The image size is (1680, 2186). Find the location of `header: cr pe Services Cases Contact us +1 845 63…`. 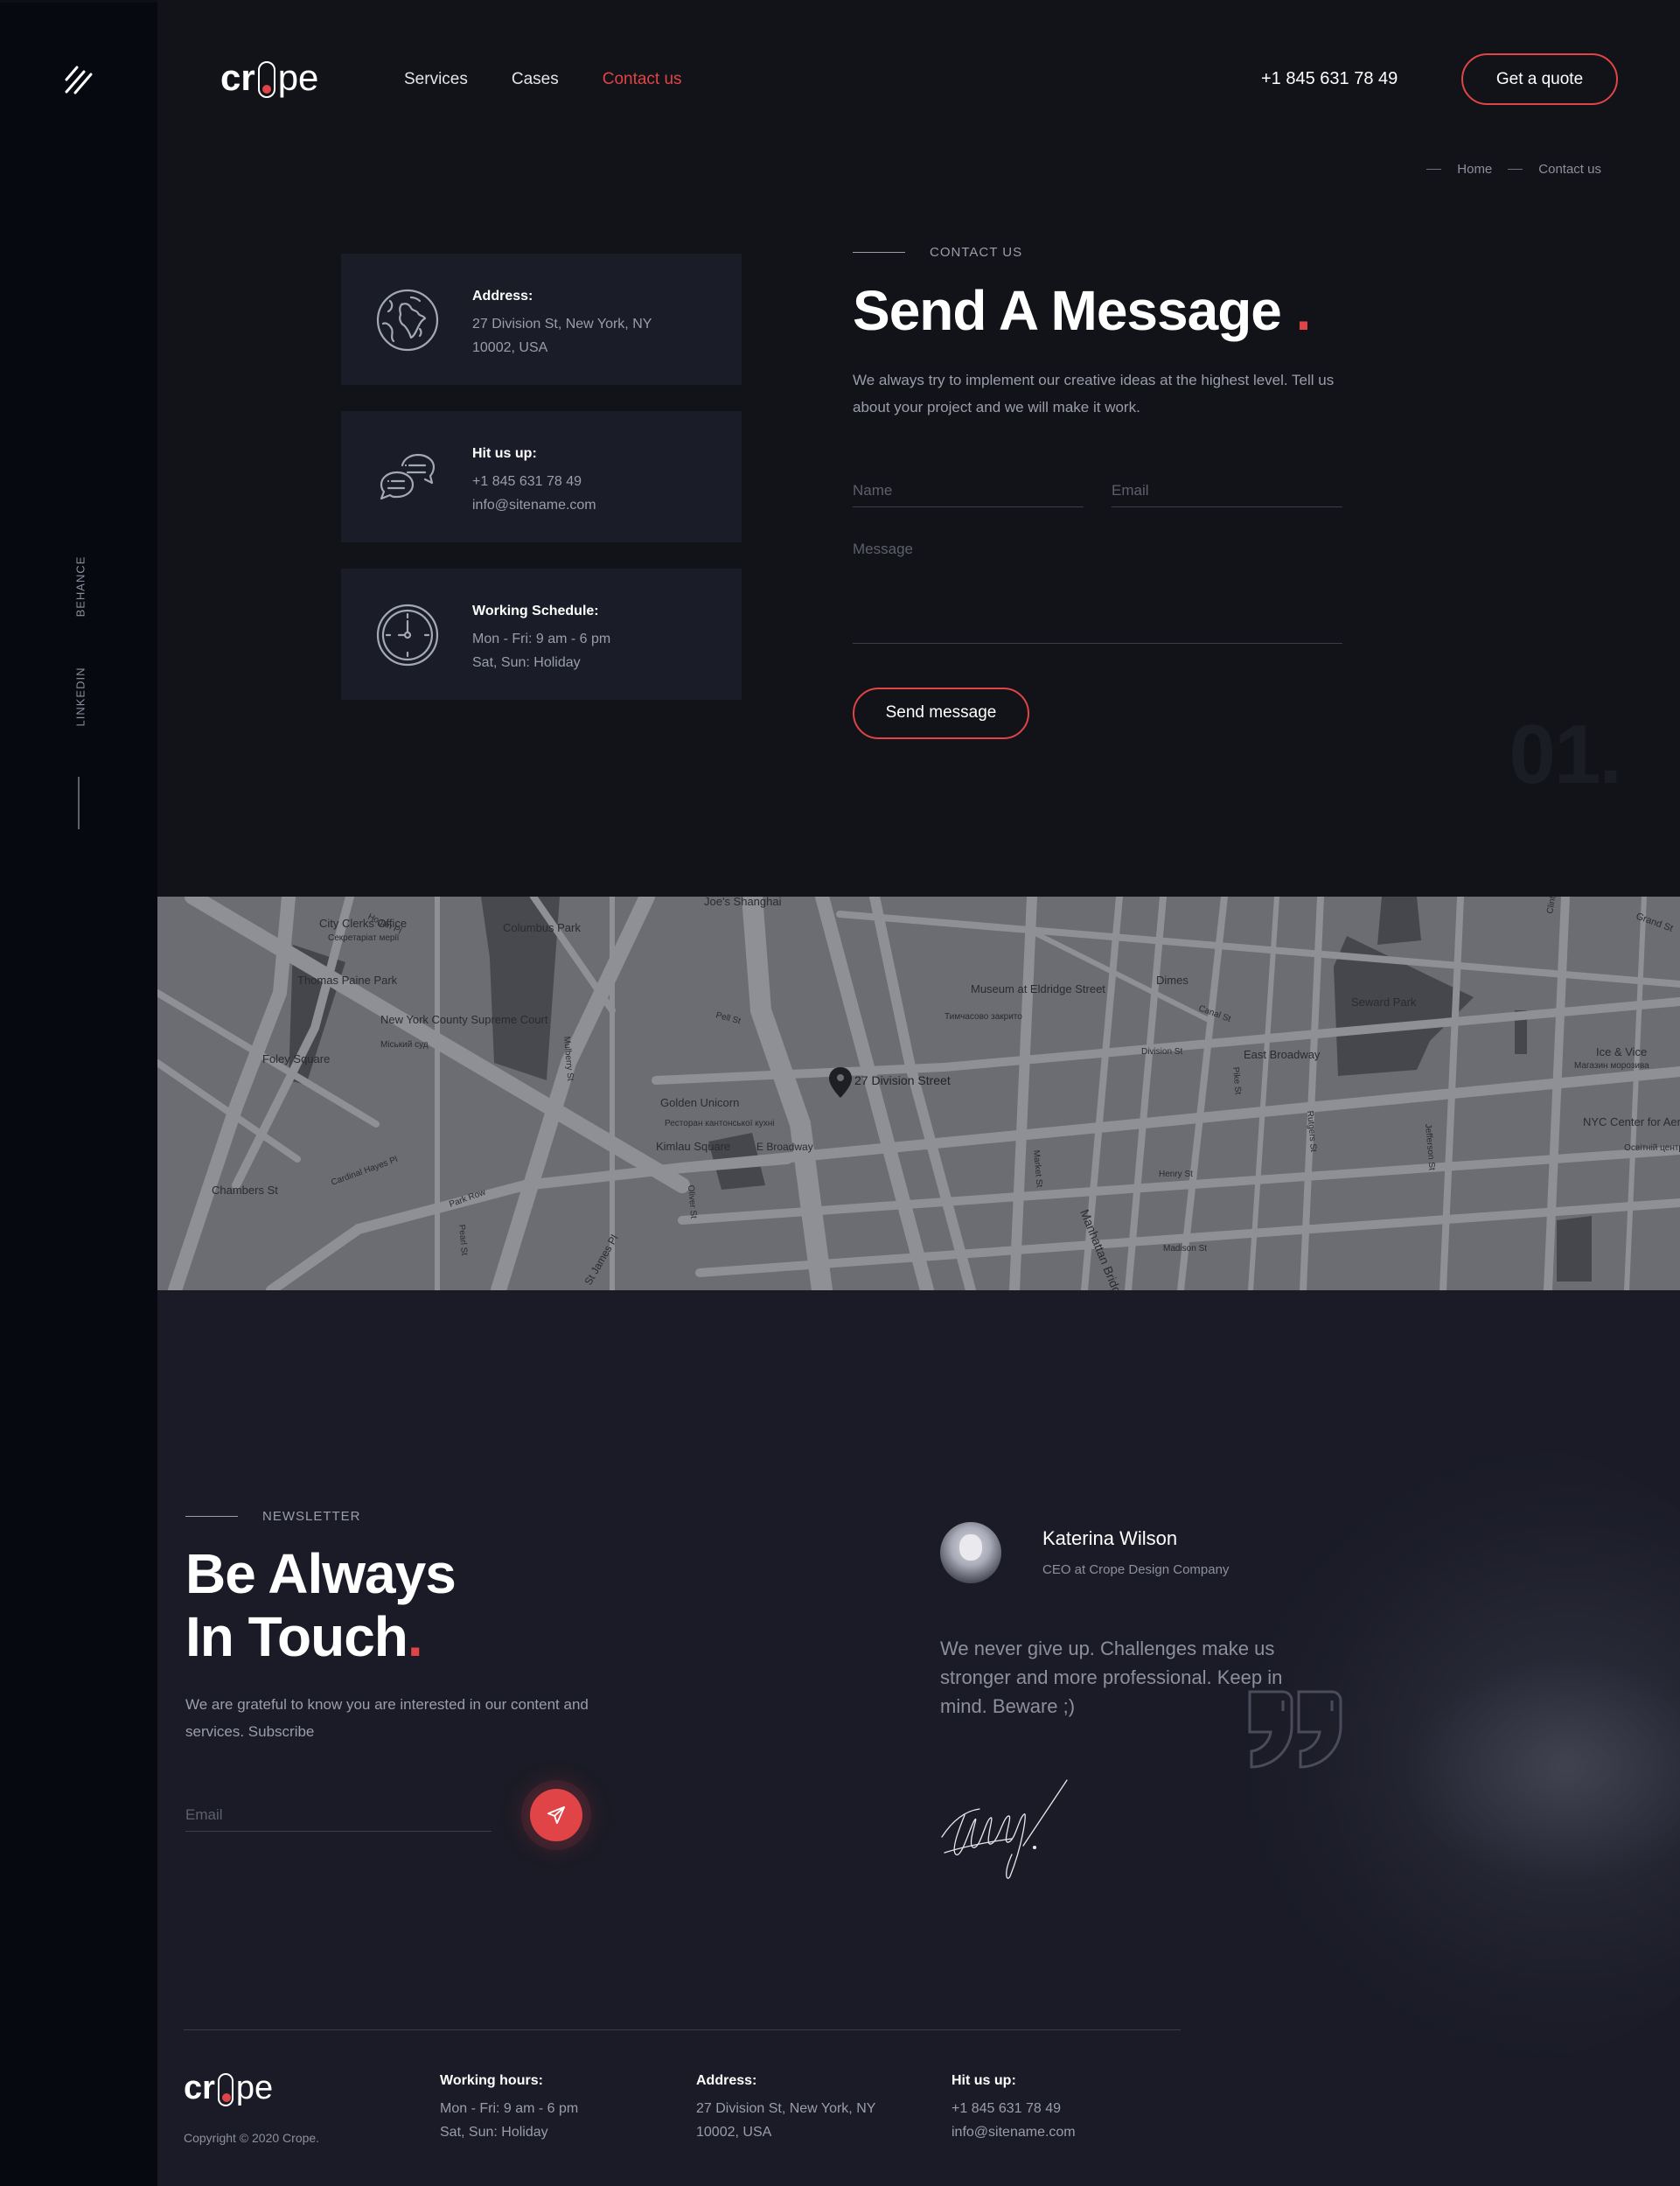

header: cr pe Services Cases Contact us +1 845 63… is located at coordinates (918, 78).